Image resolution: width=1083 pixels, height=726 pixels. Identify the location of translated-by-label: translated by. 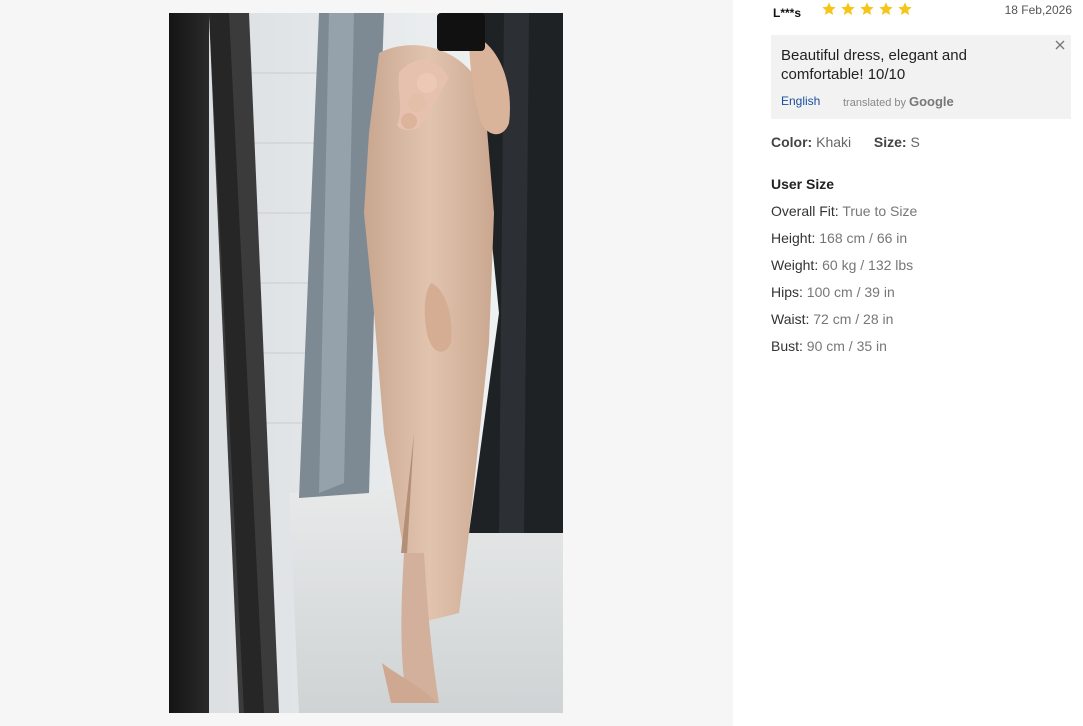
(874, 103).